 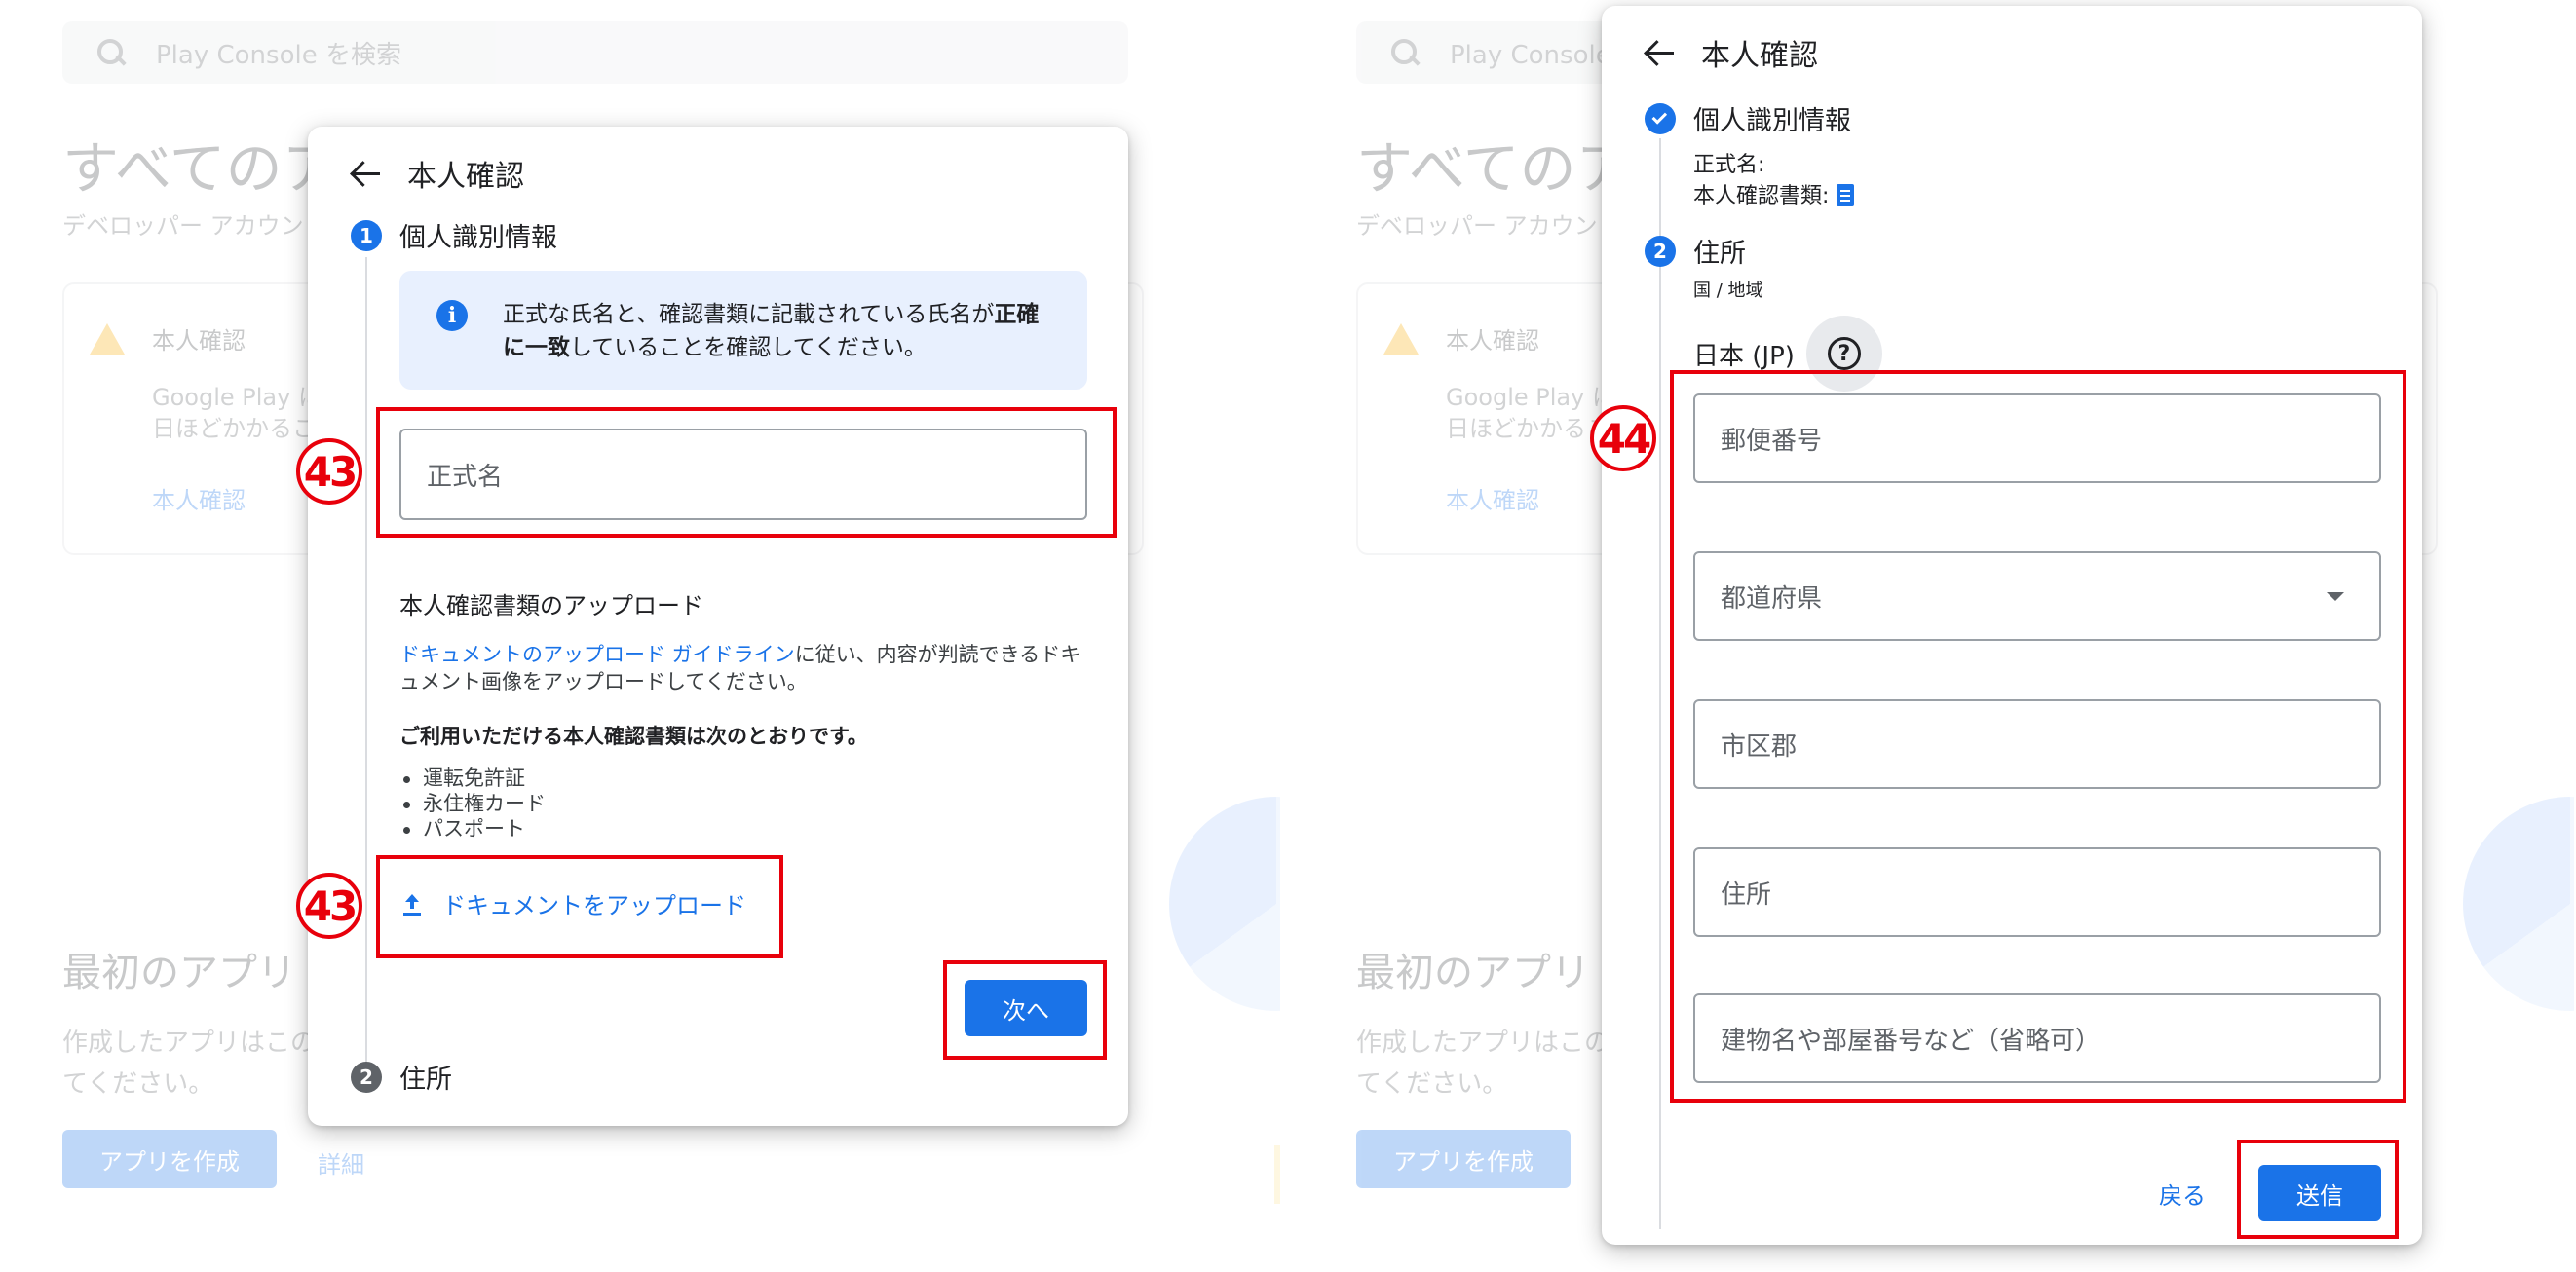 I want to click on accepted-docs-title: ご利用いただける本人確認書類は次のとおりです。, so click(x=633, y=736).